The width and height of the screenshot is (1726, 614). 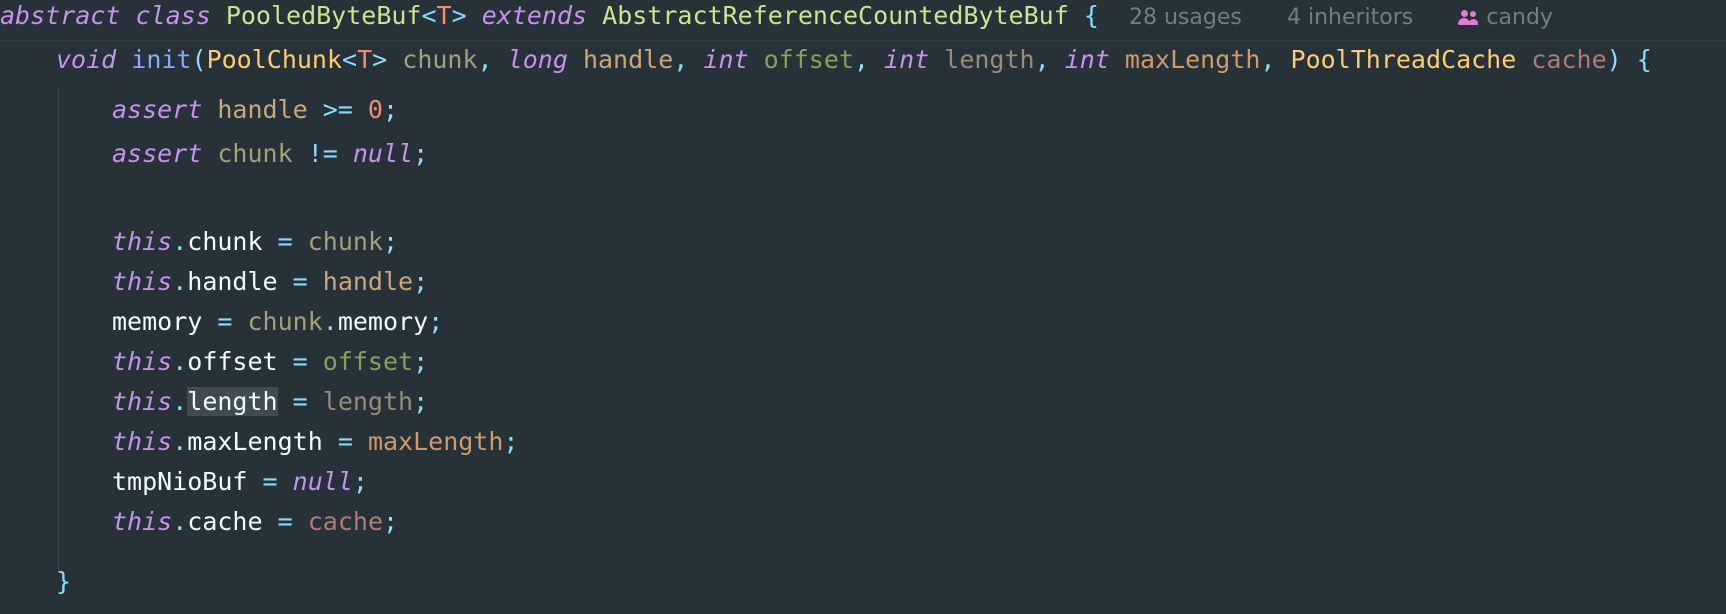 What do you see at coordinates (628, 59) in the screenshot?
I see `param-handle: handle` at bounding box center [628, 59].